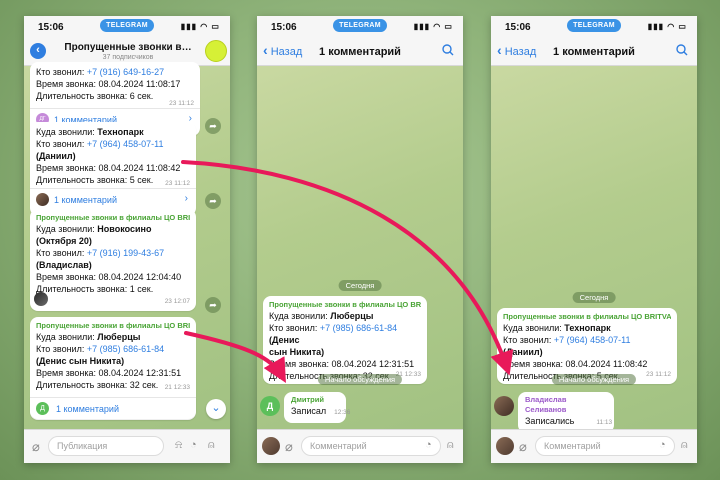  Describe the element at coordinates (125, 72) in the screenshot. I see `caller-phone-link: +7 (916) 649-16-27` at that location.